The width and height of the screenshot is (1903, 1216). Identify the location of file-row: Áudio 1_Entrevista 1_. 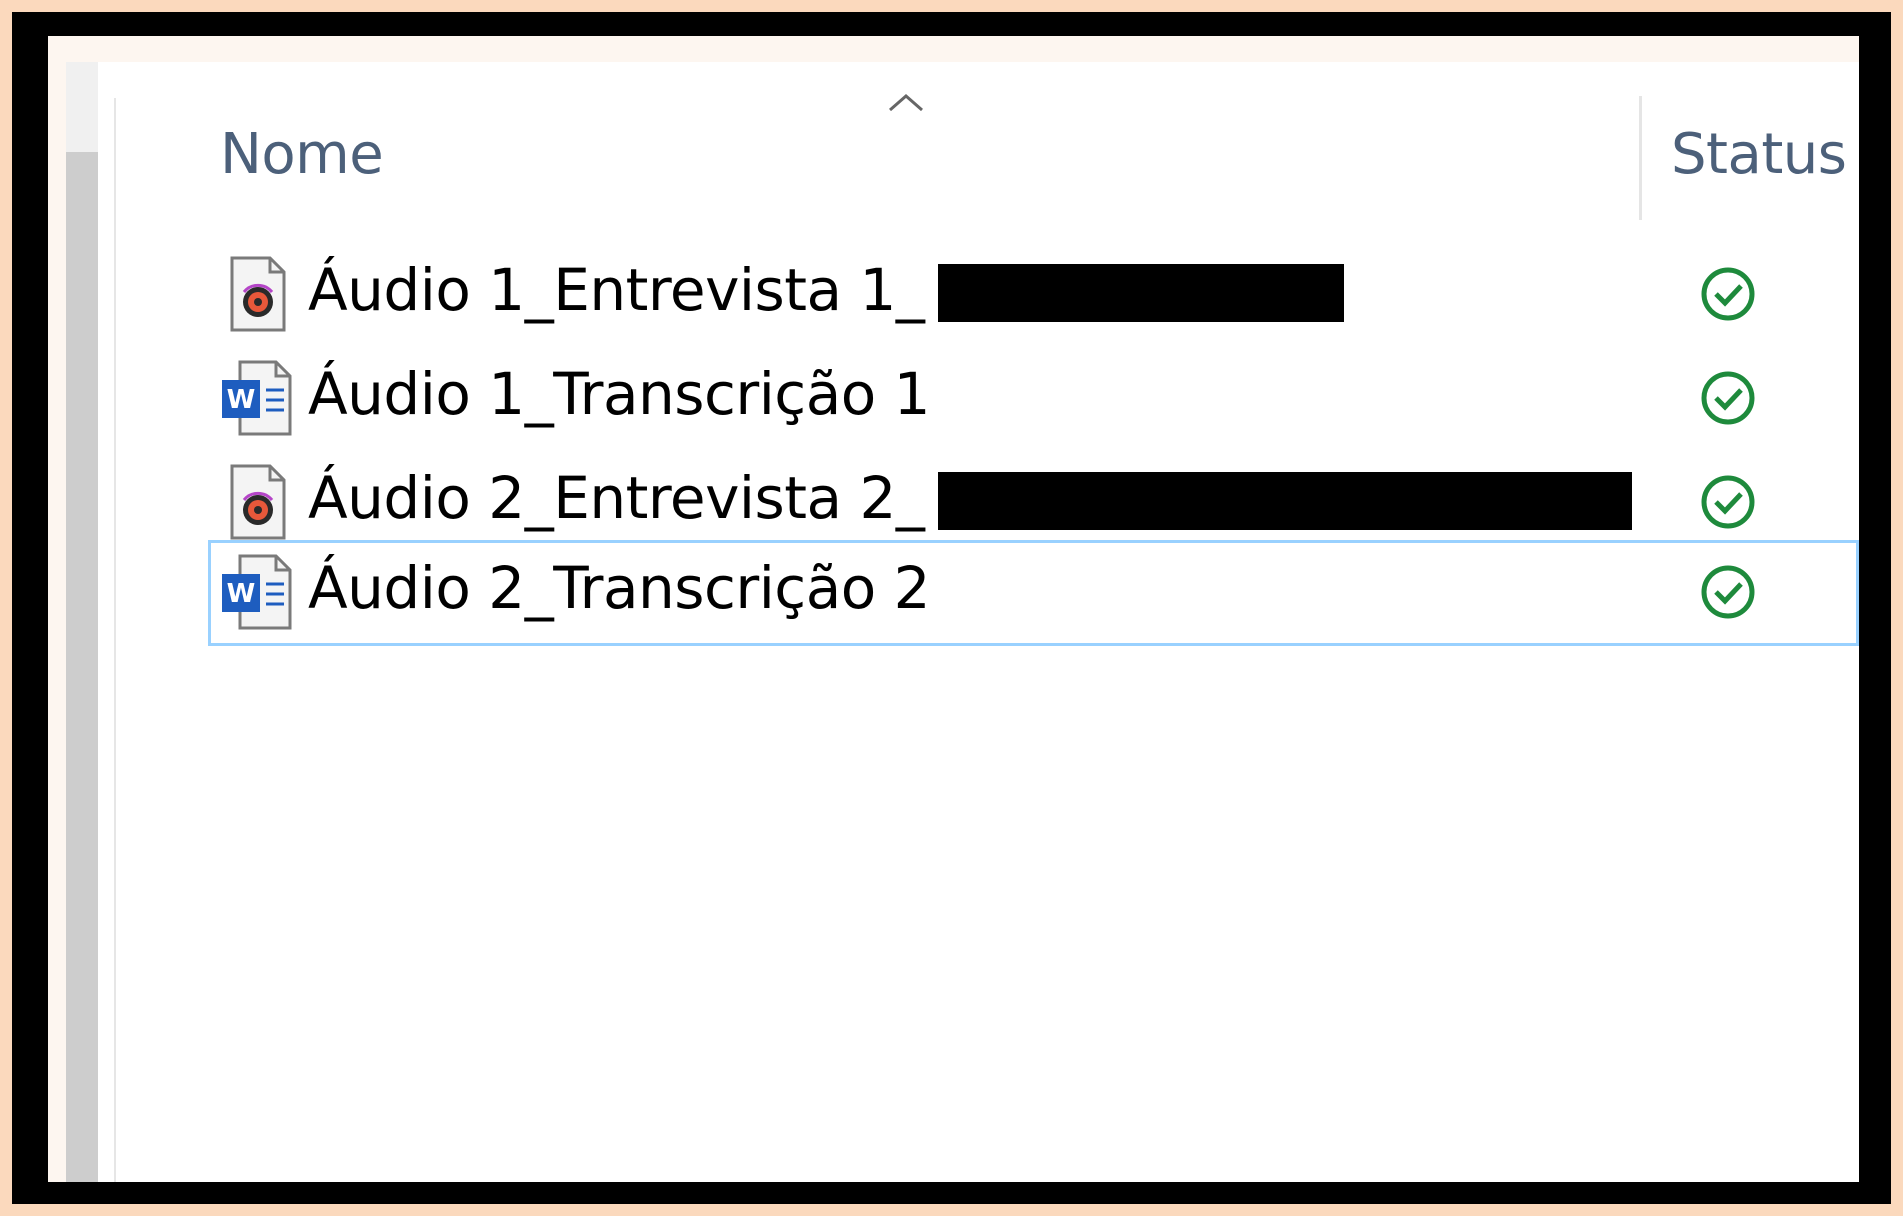
(1032, 292).